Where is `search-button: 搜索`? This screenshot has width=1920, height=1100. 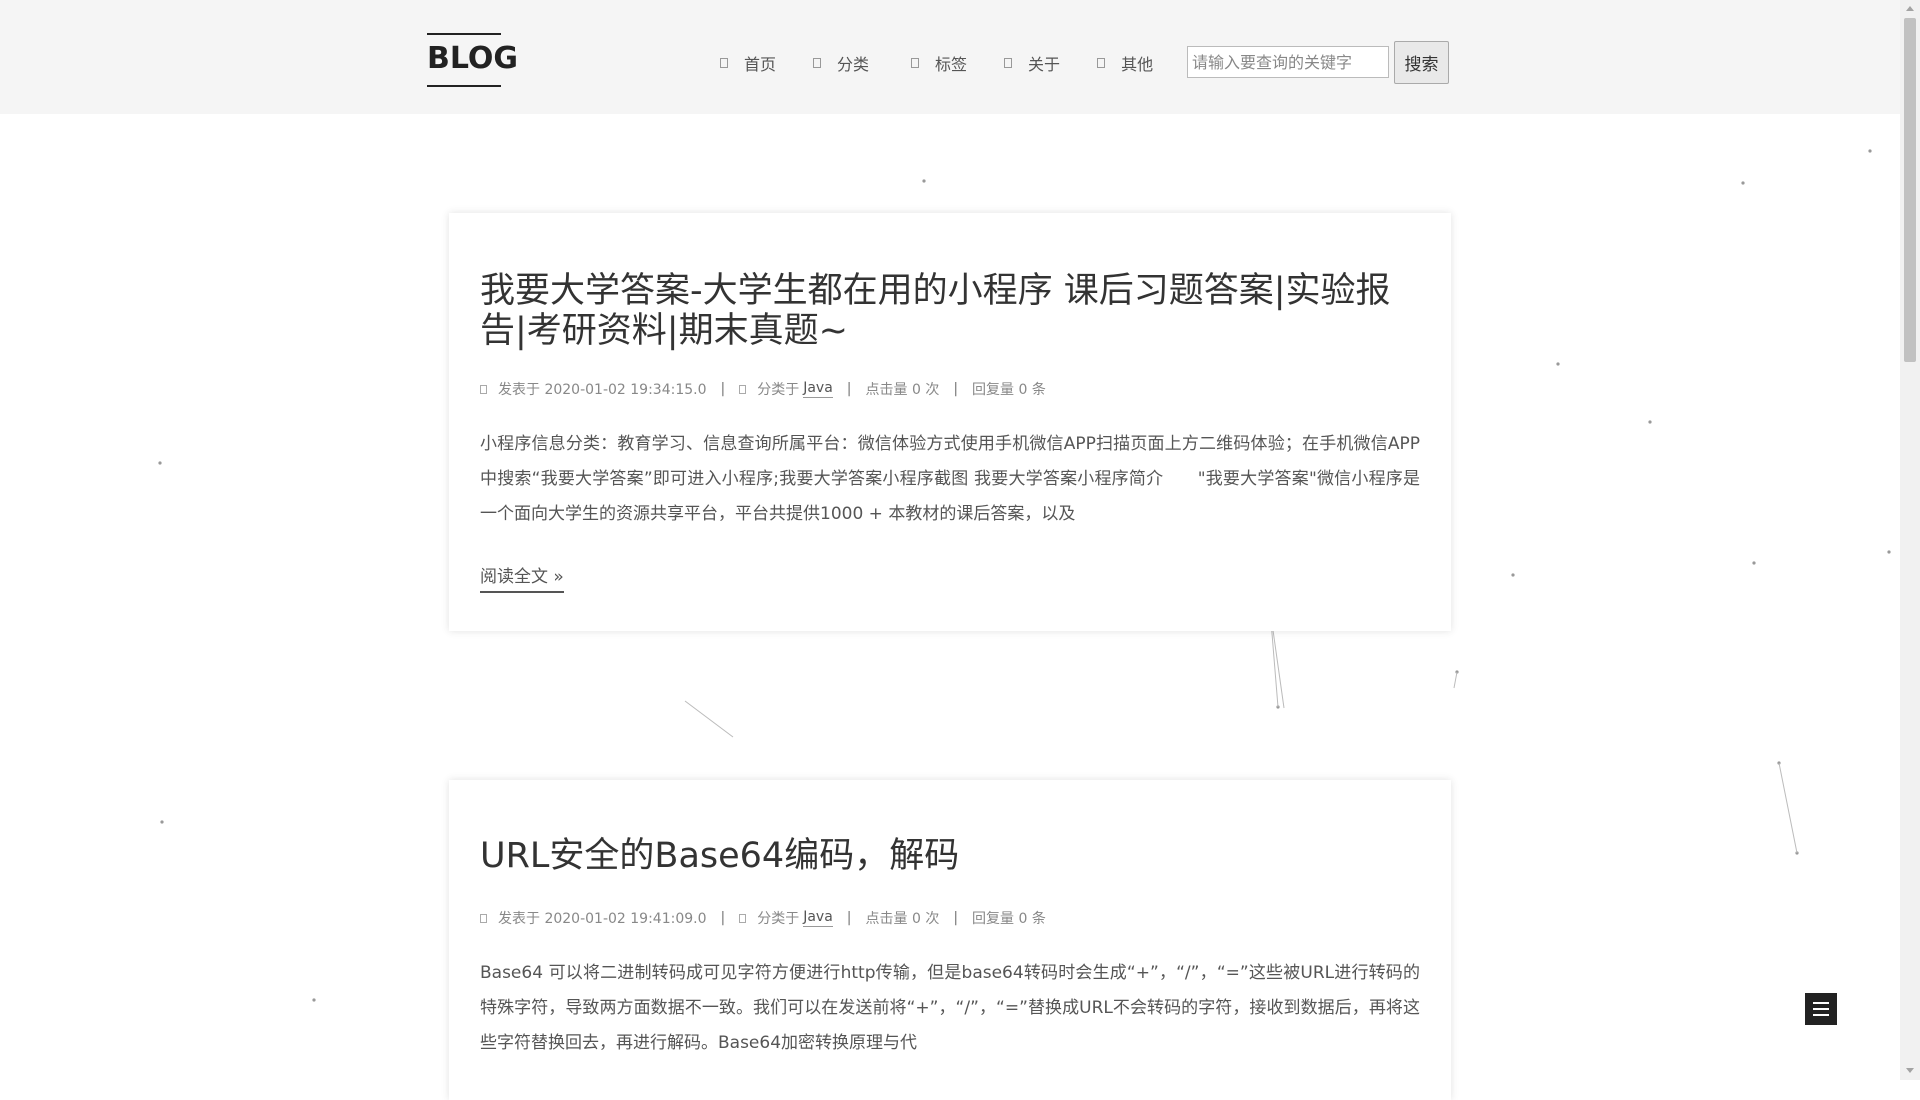
search-button: 搜索 is located at coordinates (1421, 62).